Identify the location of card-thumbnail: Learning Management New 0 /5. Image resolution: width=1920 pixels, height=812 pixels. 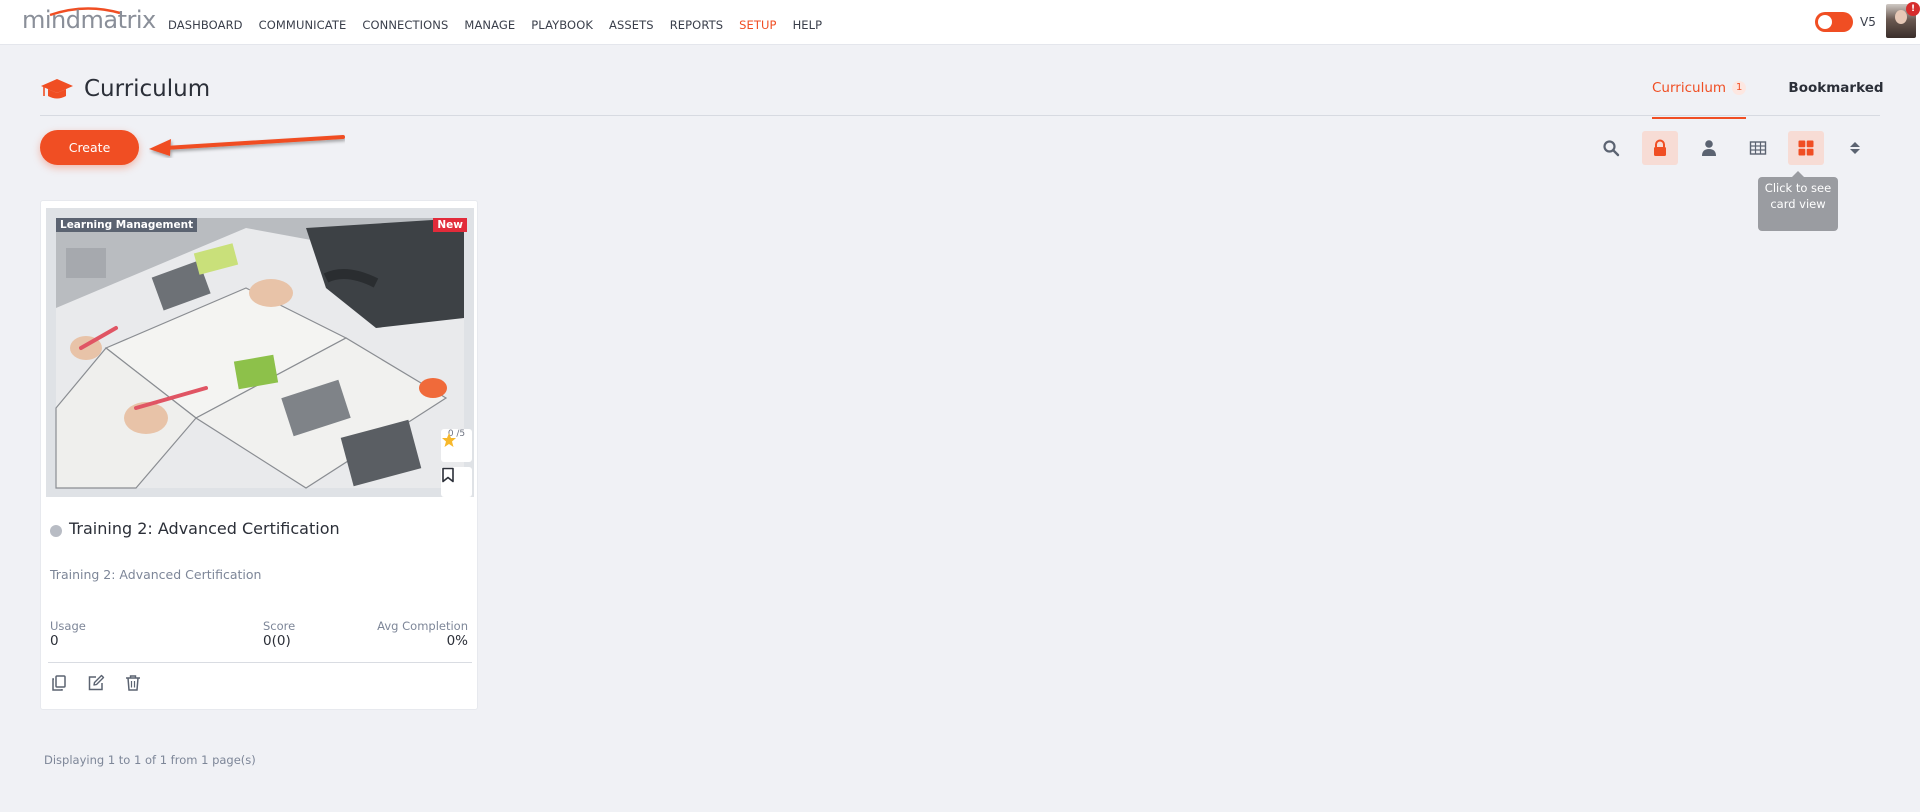
(260, 352).